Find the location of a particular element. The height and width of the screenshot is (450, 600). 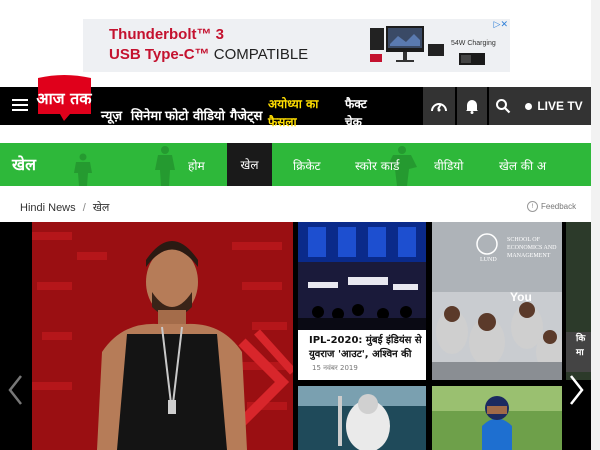

search-icon is located at coordinates (503, 106).